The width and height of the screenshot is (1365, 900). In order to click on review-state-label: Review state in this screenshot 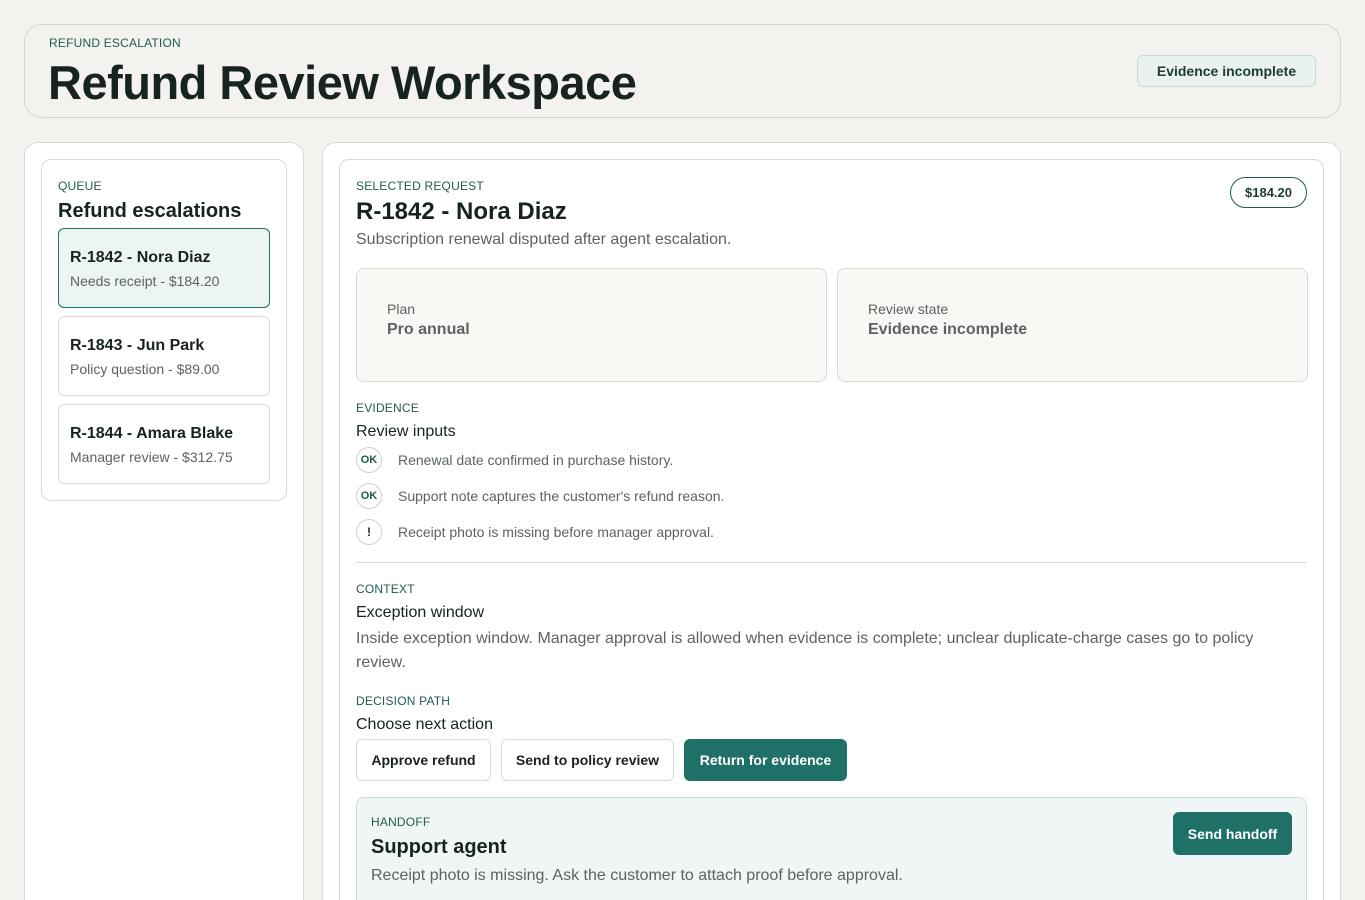, I will do `click(908, 309)`.